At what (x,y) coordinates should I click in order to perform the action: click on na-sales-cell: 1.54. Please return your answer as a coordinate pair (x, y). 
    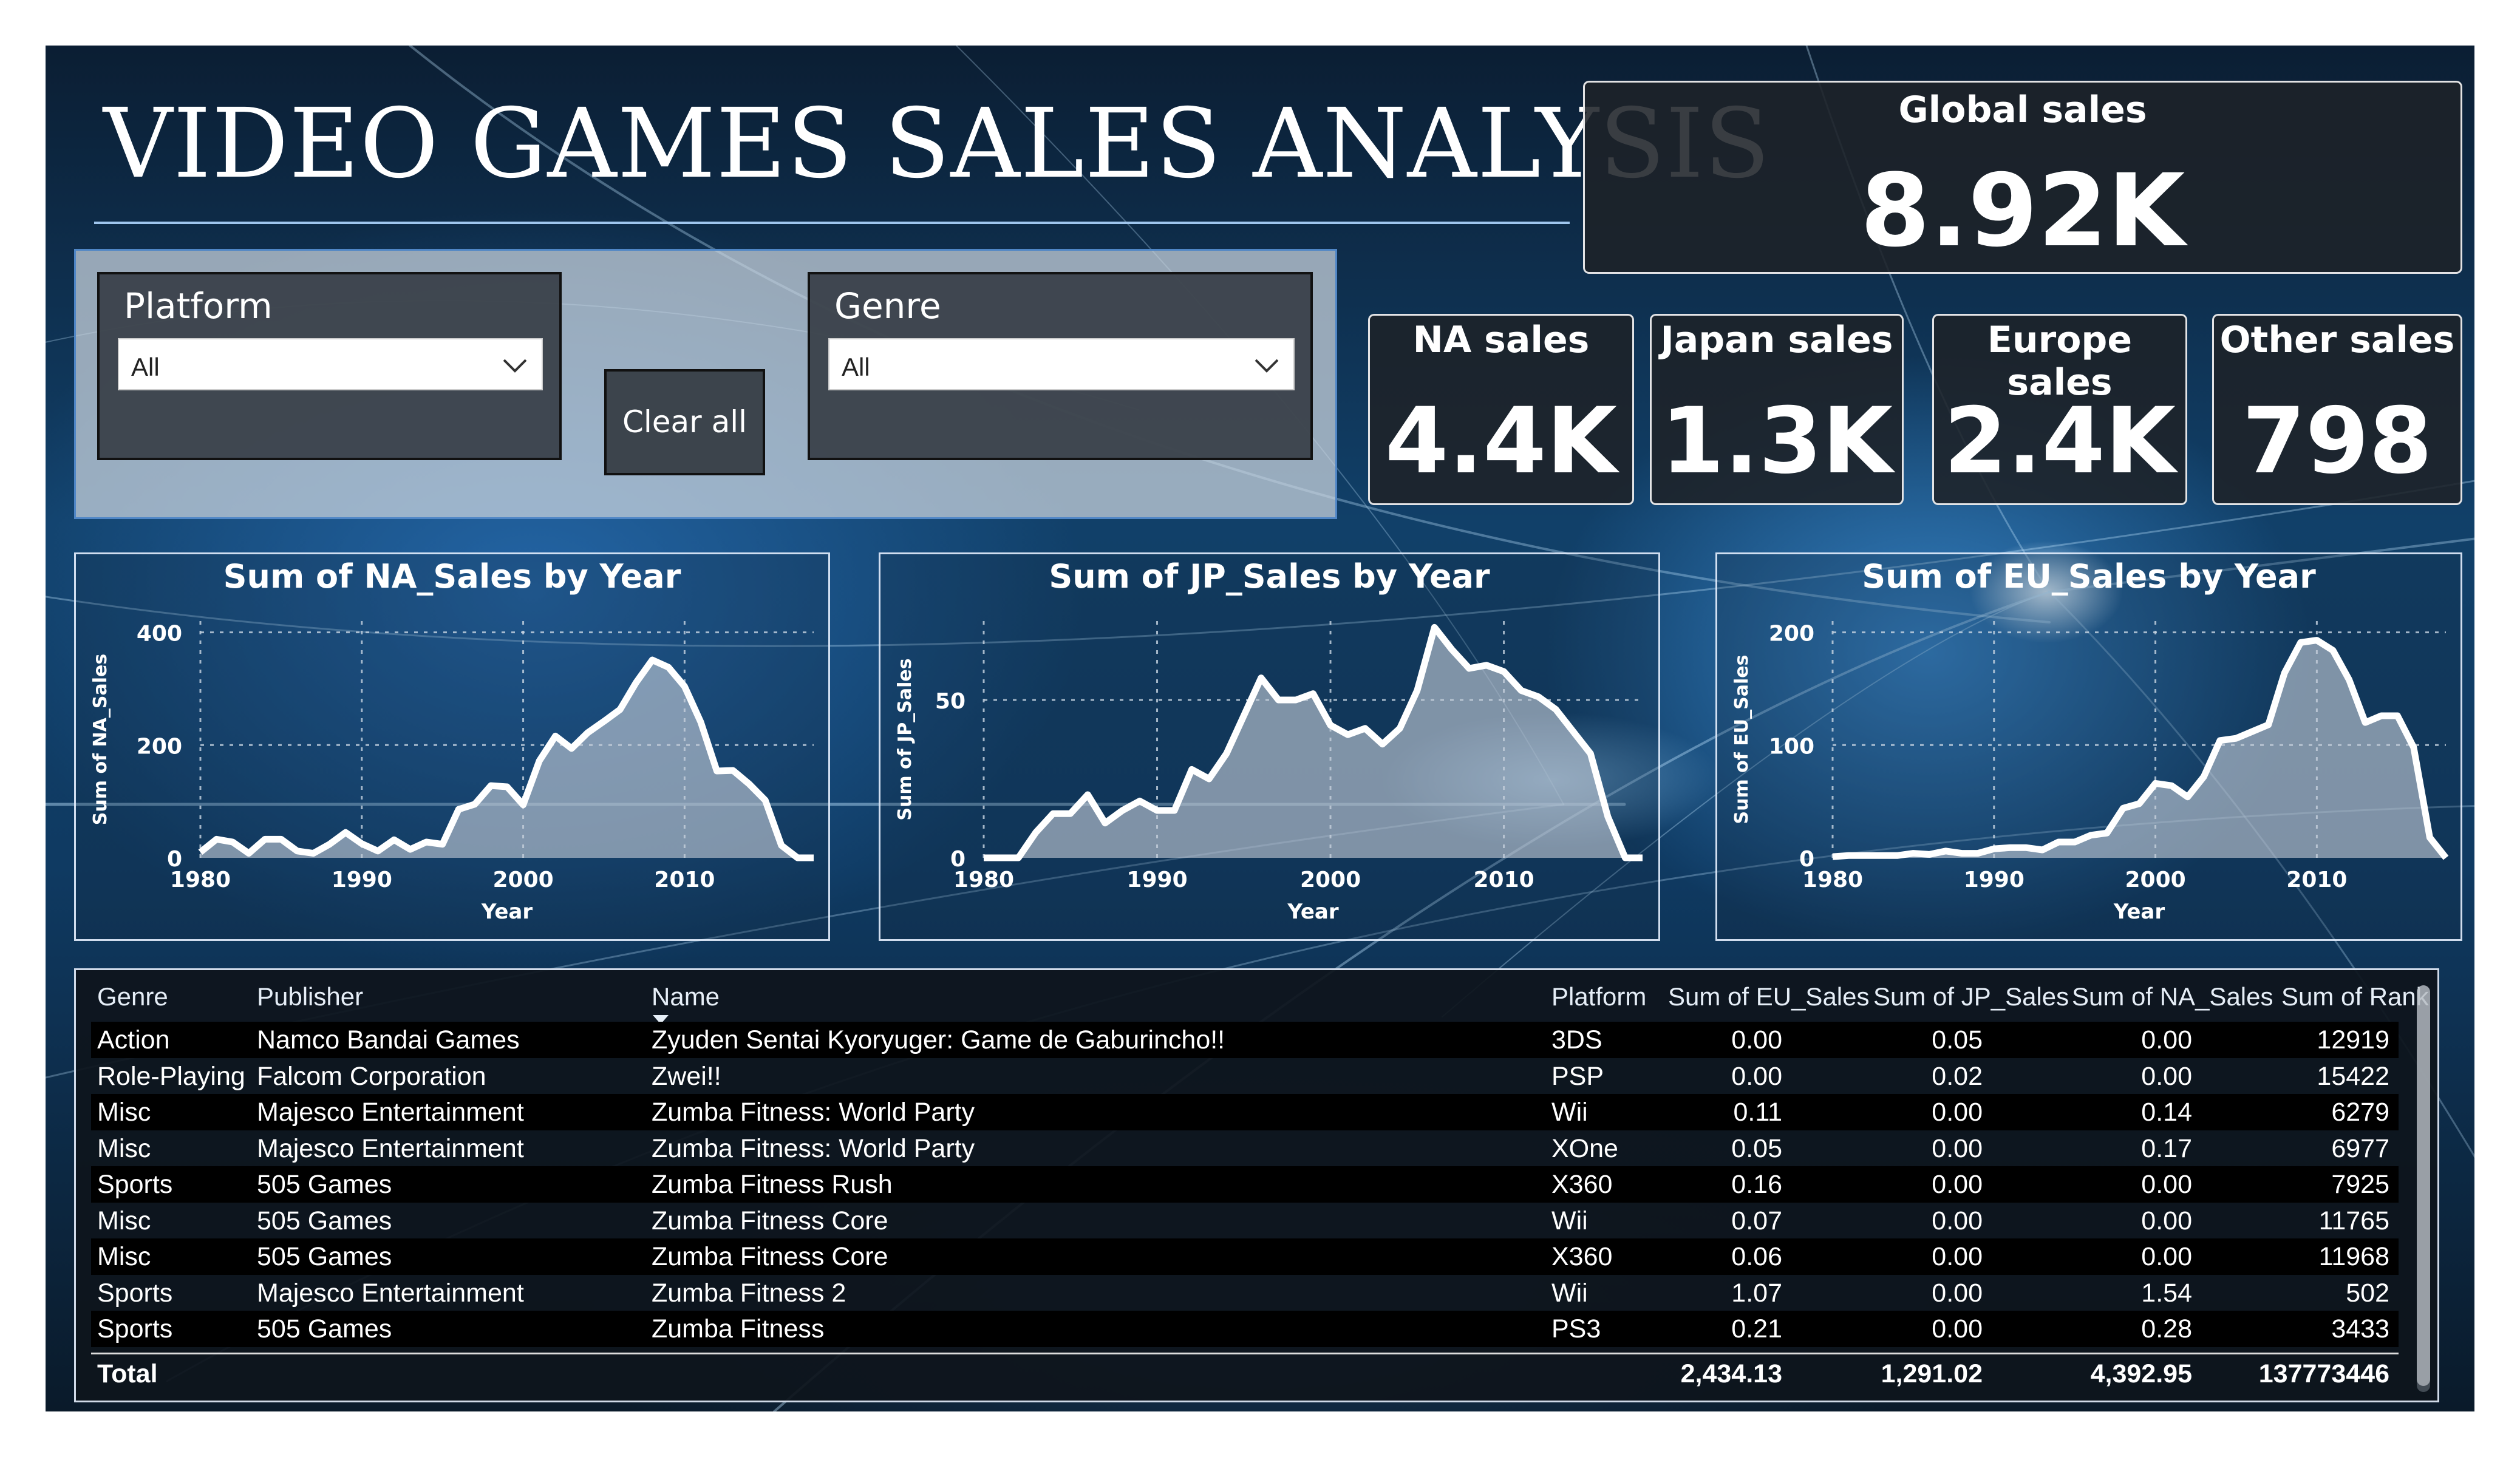
    Looking at the image, I should click on (2166, 1293).